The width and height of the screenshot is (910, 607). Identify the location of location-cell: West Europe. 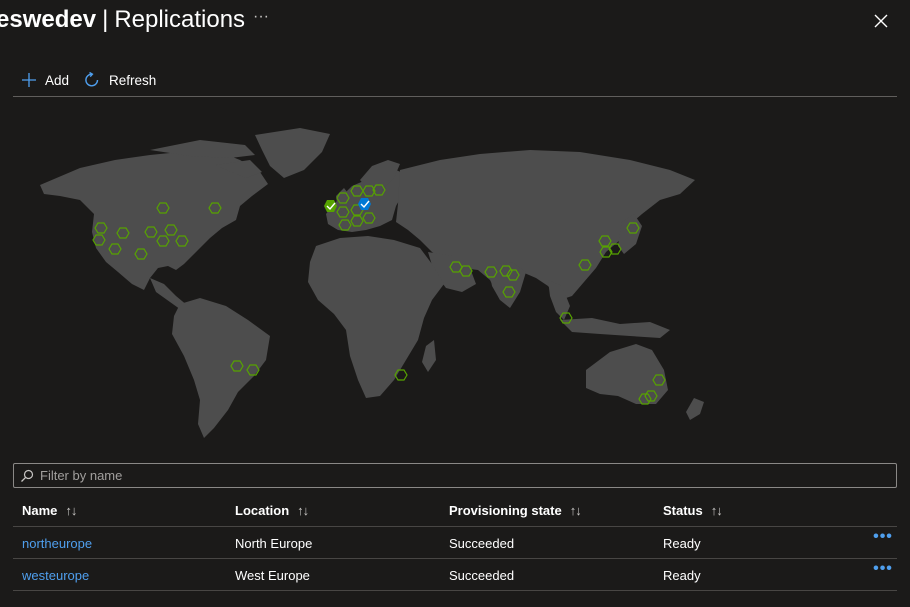
(272, 575).